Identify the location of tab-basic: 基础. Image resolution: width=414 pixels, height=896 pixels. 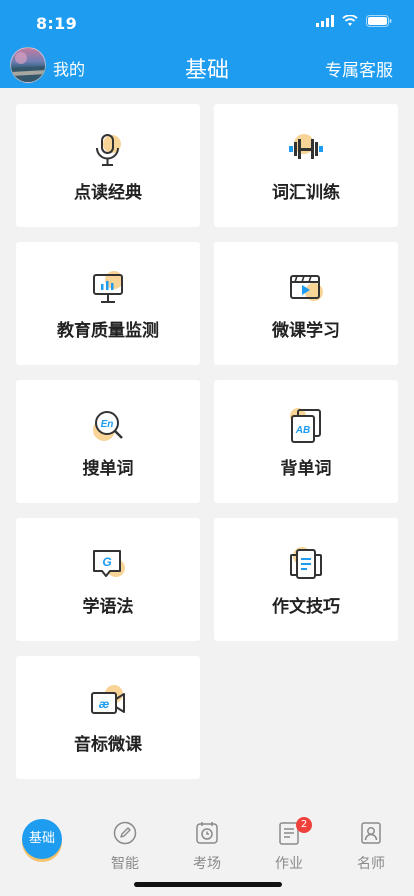
(42, 841).